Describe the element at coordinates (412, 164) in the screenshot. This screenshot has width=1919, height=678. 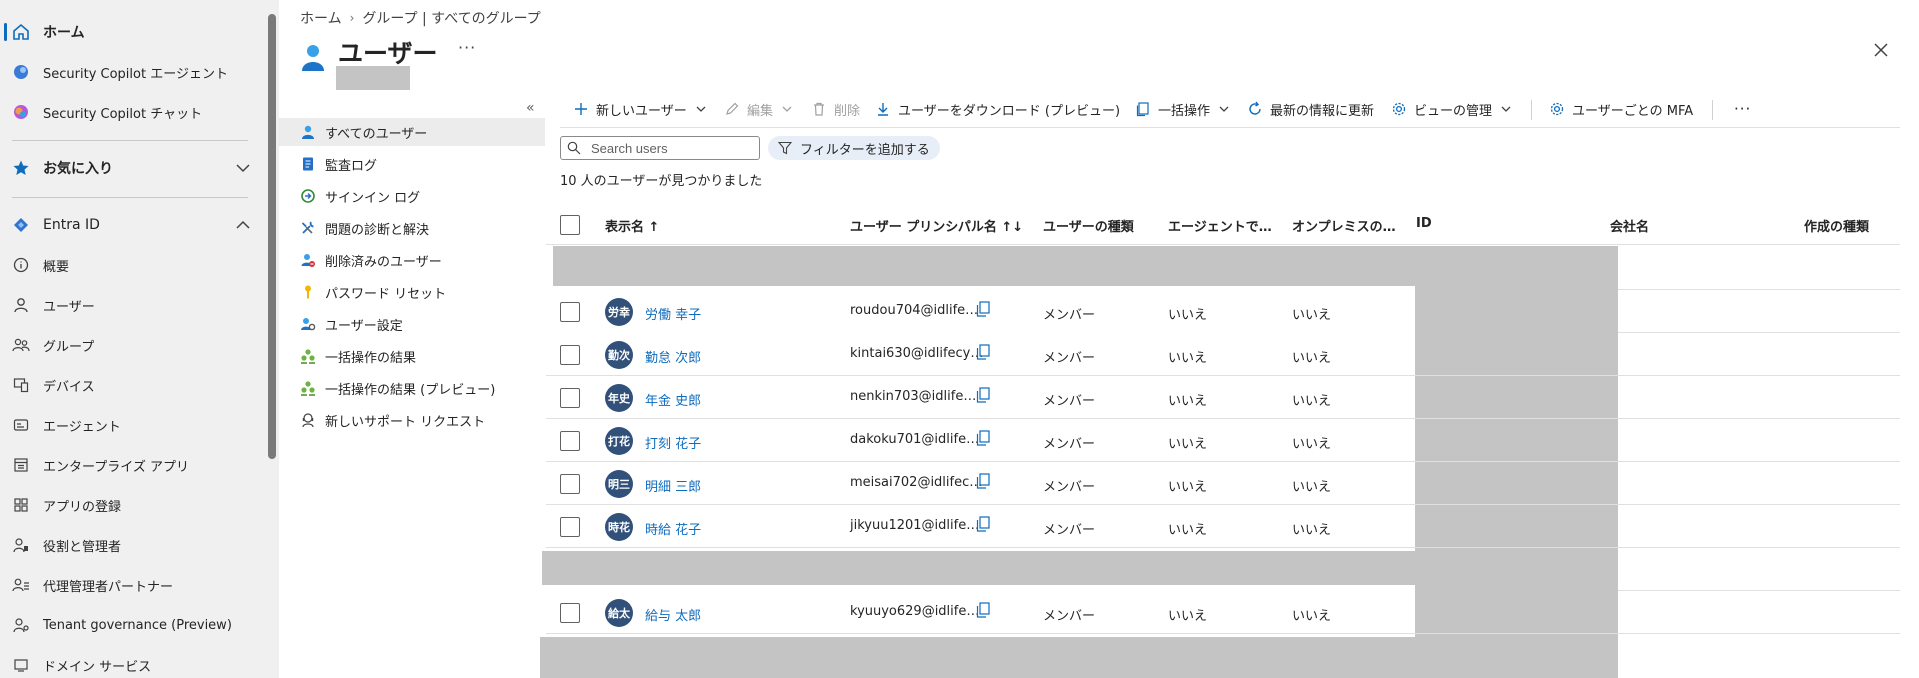
I see `subnav-audit-logs: 監査ログ` at that location.